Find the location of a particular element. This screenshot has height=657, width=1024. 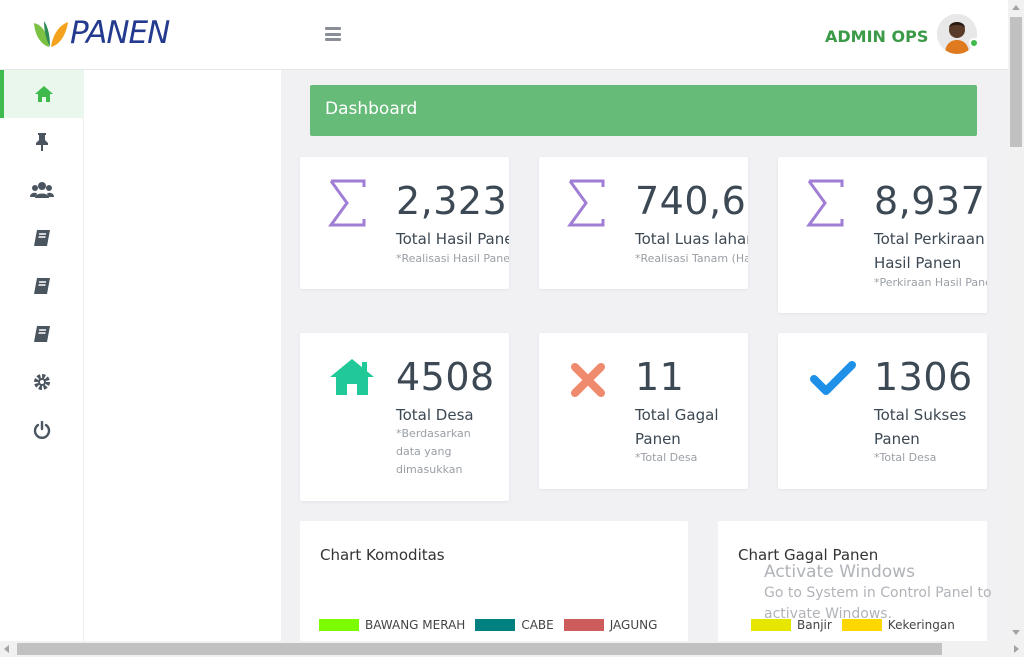

sidebar is located at coordinates (42, 356).